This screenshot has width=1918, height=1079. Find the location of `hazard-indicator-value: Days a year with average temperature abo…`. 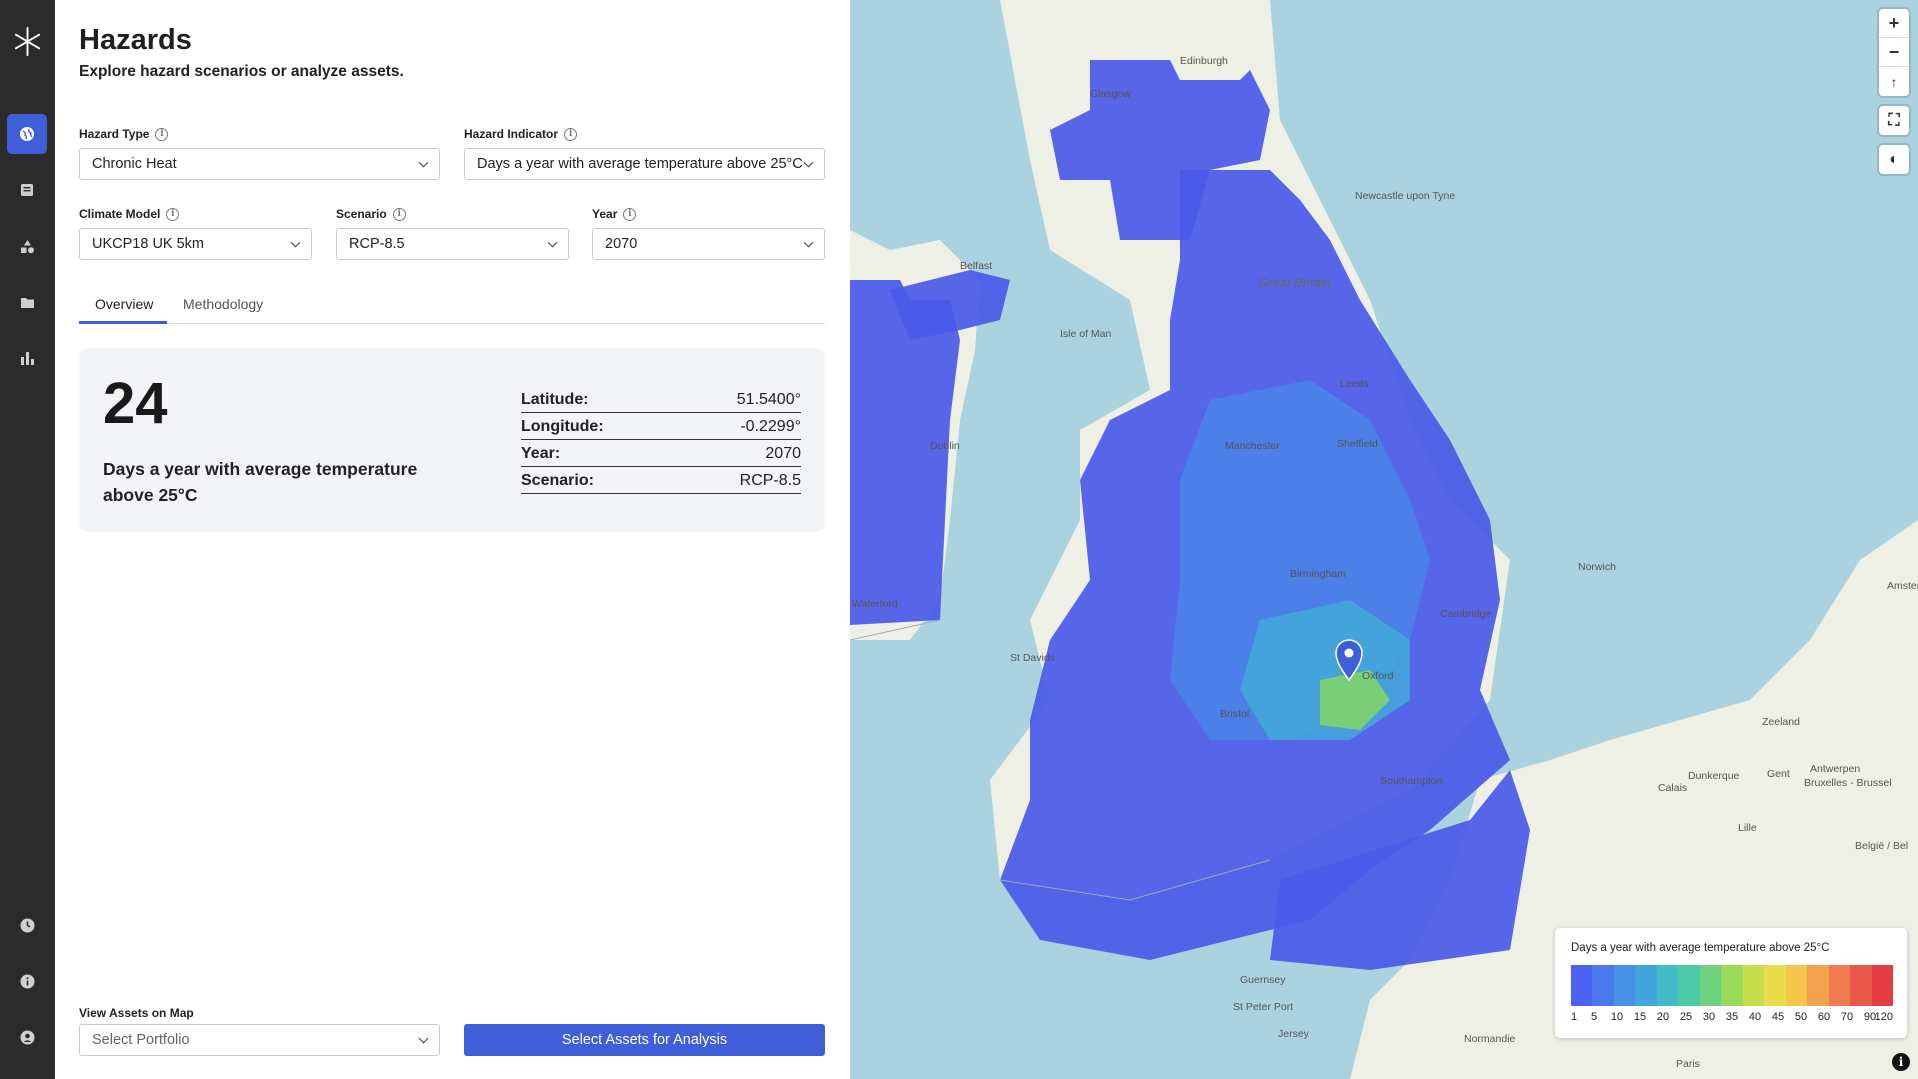

hazard-indicator-value: Days a year with average temperature abo… is located at coordinates (640, 164).